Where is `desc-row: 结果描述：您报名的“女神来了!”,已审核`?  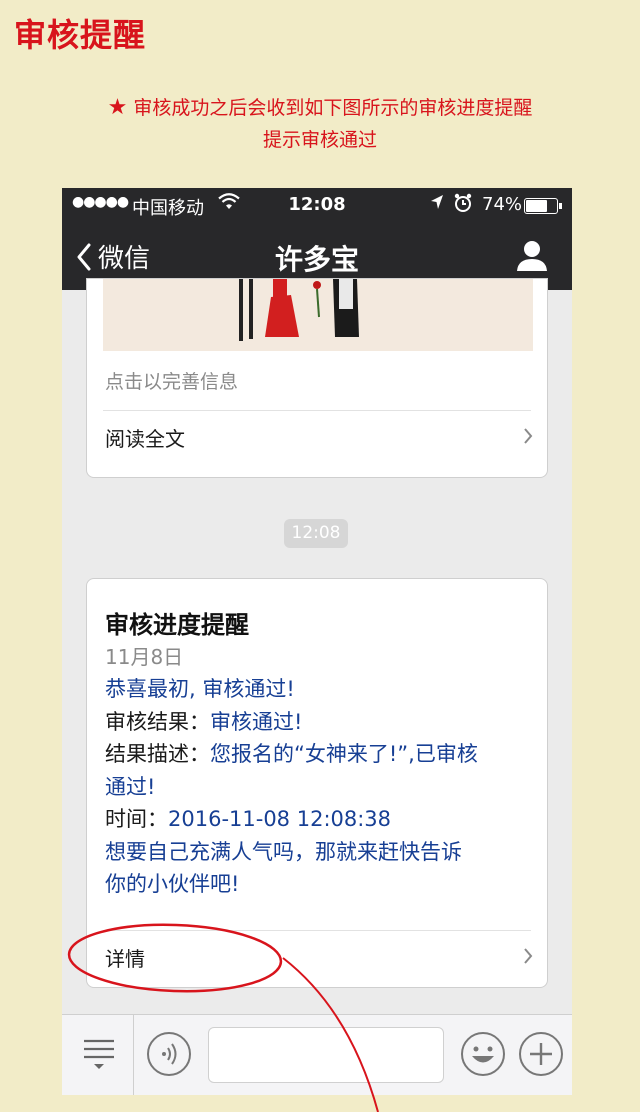 desc-row: 结果描述：您报名的“女神来了!”,已审核 is located at coordinates (320, 754).